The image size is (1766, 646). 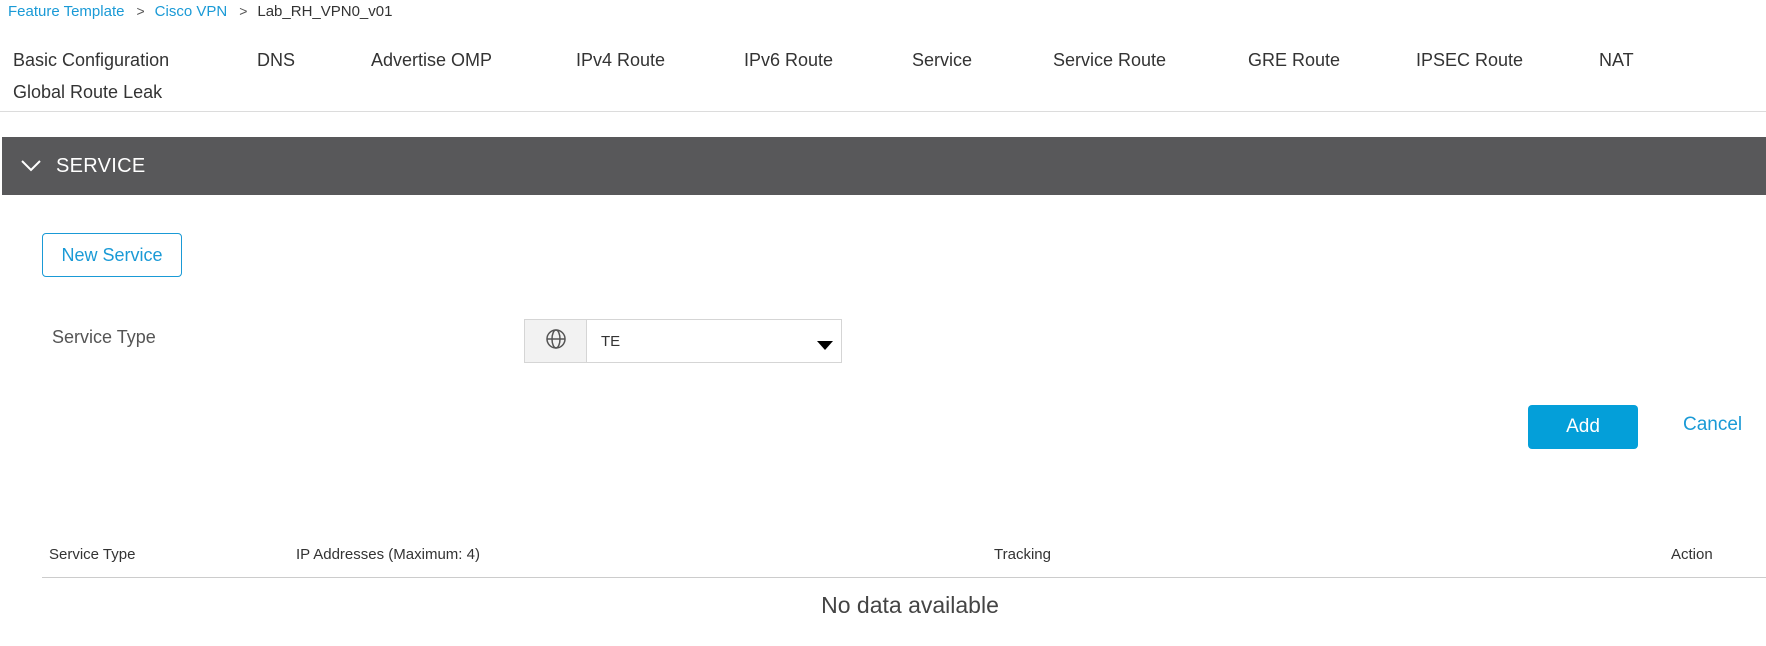 I want to click on cancel-button: Cancel, so click(x=1712, y=425).